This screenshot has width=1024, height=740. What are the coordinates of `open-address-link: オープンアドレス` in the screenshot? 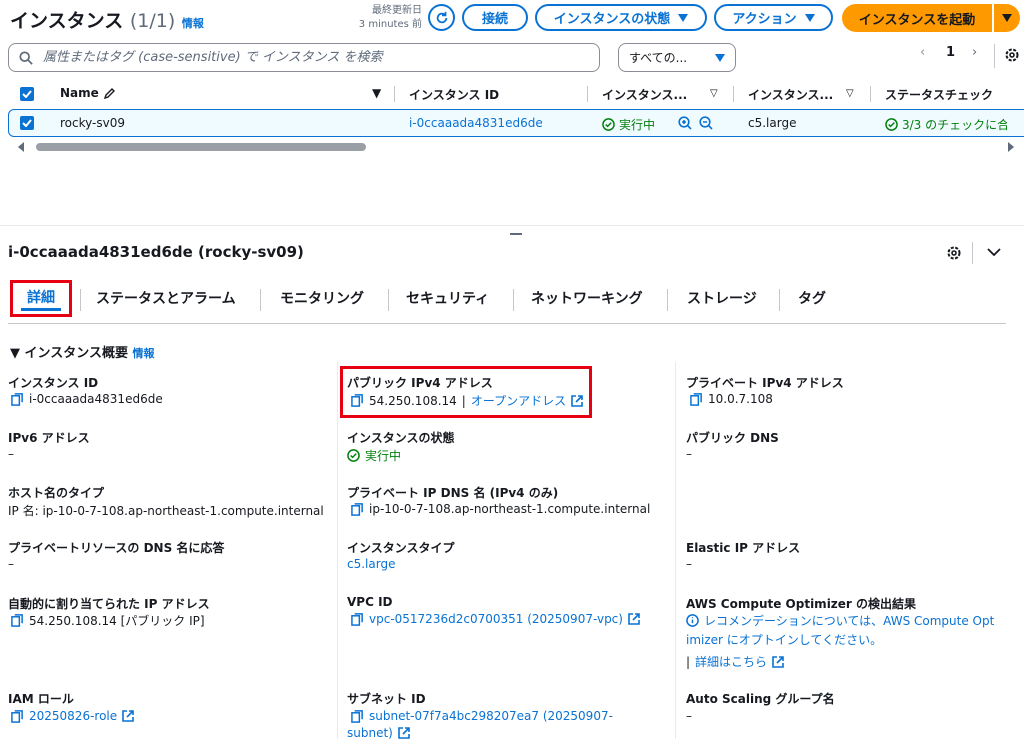 It's located at (518, 400).